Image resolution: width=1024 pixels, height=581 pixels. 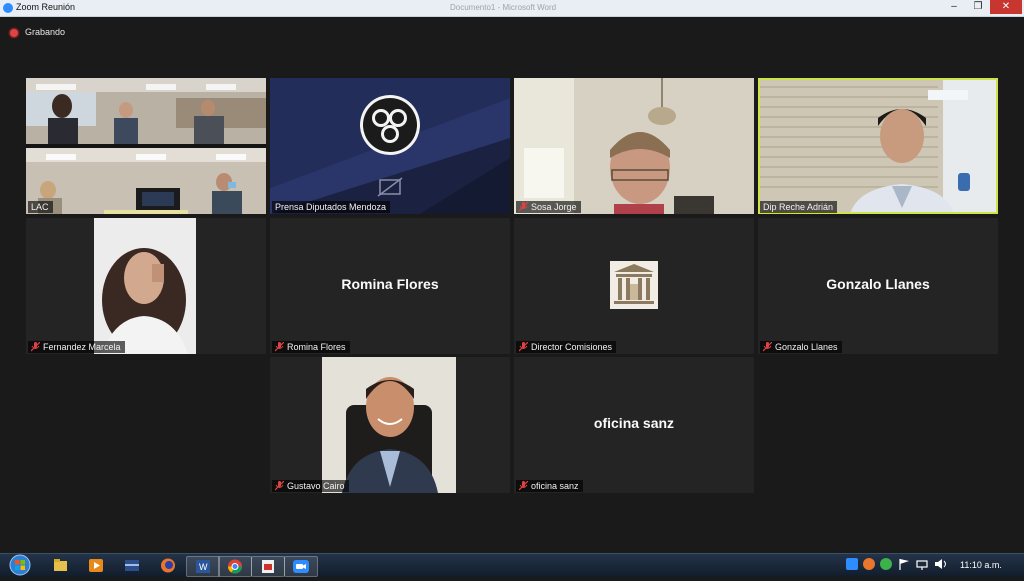 What do you see at coordinates (852, 564) in the screenshot?
I see `zoom-tray-icon` at bounding box center [852, 564].